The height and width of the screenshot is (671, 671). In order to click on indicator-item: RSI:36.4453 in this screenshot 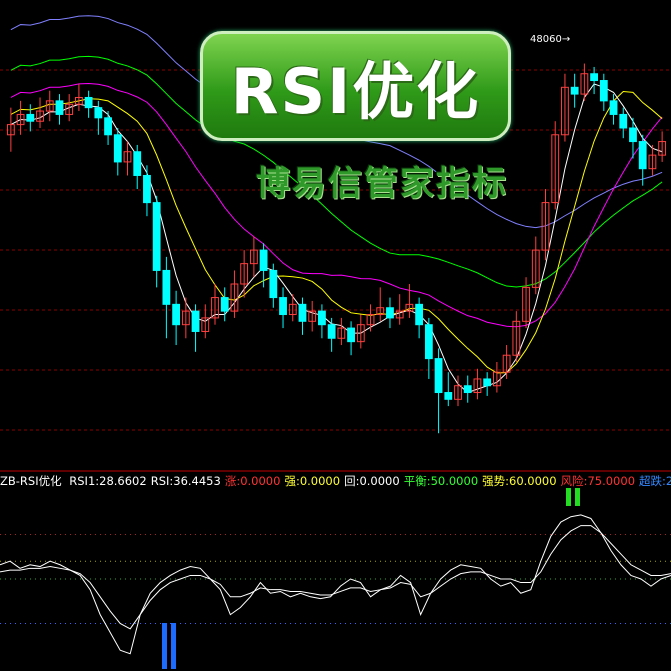, I will do `click(185, 481)`.